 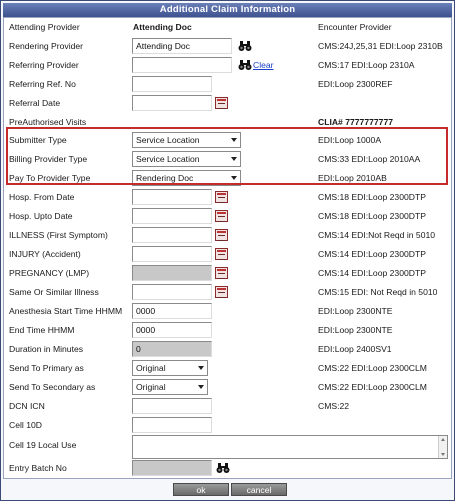 I want to click on duration-label: Duration in Minutes, so click(x=46, y=349).